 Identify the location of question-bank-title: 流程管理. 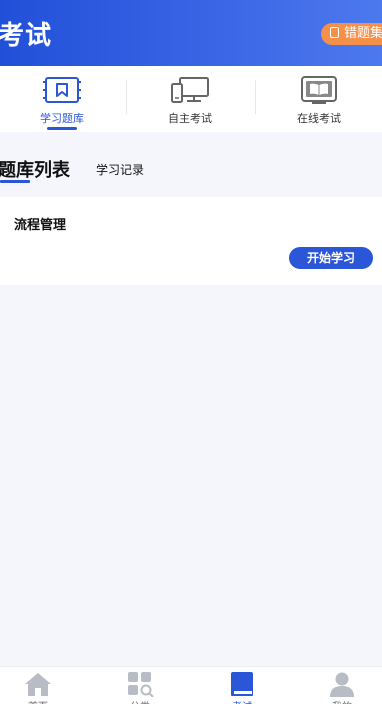
(40, 225).